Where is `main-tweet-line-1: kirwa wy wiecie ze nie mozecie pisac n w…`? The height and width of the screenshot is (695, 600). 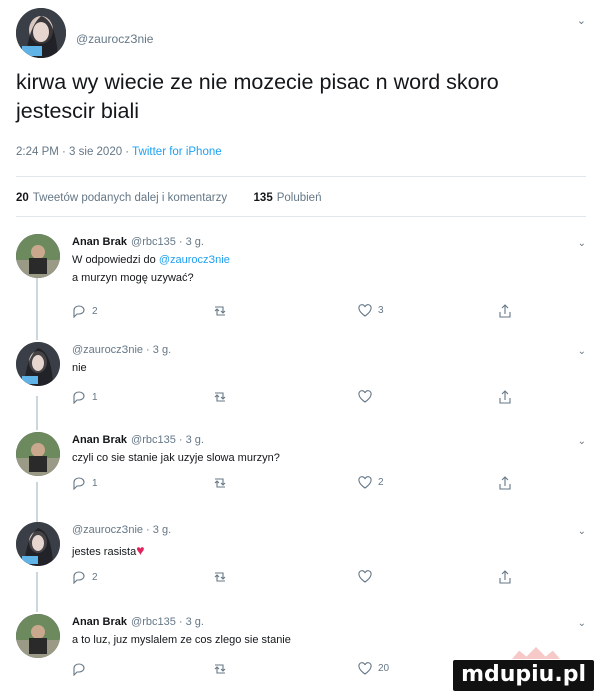
main-tweet-line-1: kirwa wy wiecie ze nie mozecie pisac n w… is located at coordinates (257, 82).